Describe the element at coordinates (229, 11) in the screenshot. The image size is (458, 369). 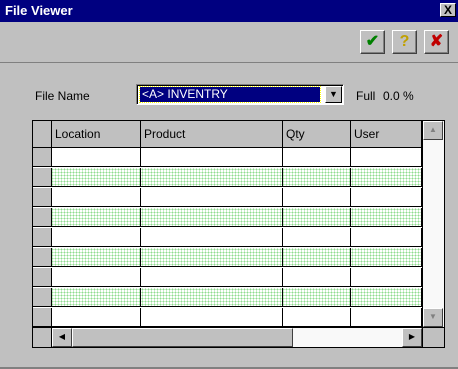
I see `title-bar: File Viewer X` at that location.